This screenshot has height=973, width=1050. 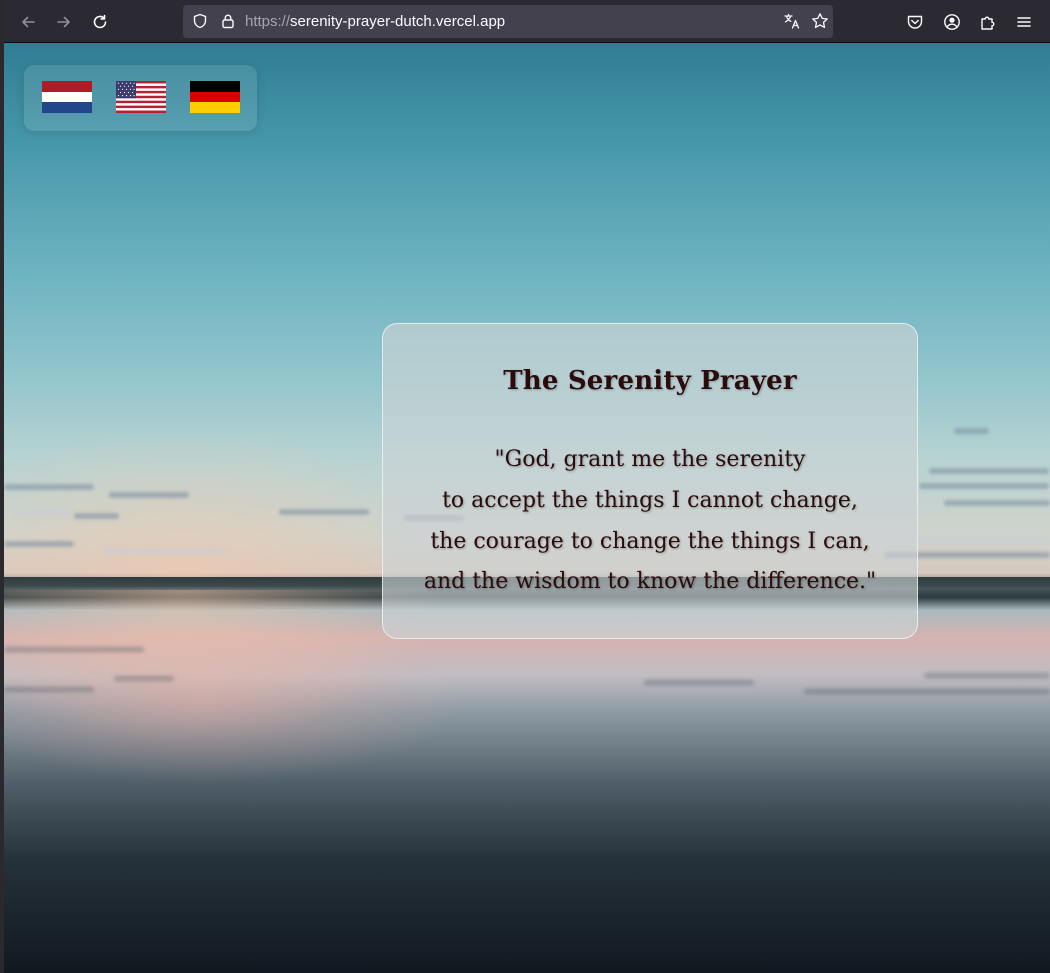 What do you see at coordinates (508, 21) in the screenshot?
I see `url-bar: https://serenity-prayer-dutch.vercel.app` at bounding box center [508, 21].